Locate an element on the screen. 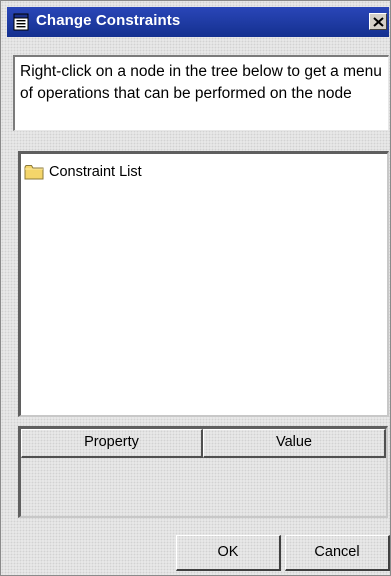 The width and height of the screenshot is (391, 576). value-column-header: Value is located at coordinates (294, 443).